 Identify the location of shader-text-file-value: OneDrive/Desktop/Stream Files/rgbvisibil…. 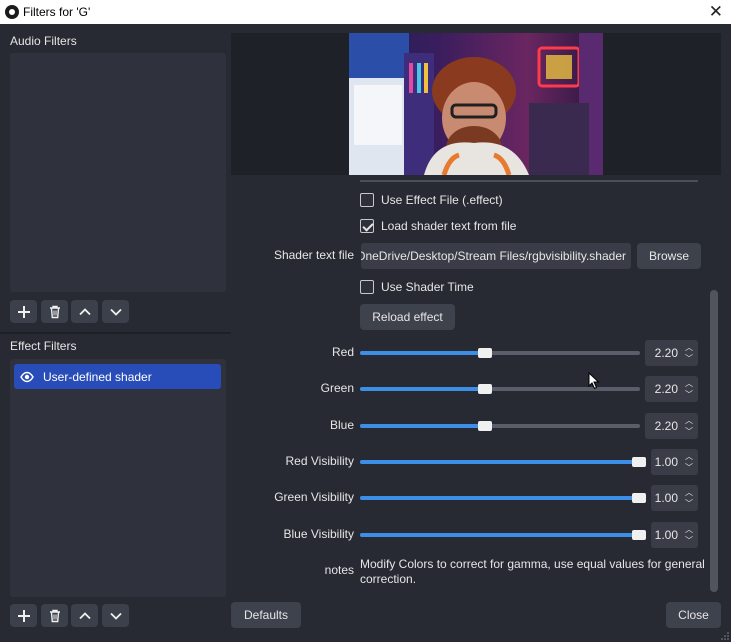
(493, 256).